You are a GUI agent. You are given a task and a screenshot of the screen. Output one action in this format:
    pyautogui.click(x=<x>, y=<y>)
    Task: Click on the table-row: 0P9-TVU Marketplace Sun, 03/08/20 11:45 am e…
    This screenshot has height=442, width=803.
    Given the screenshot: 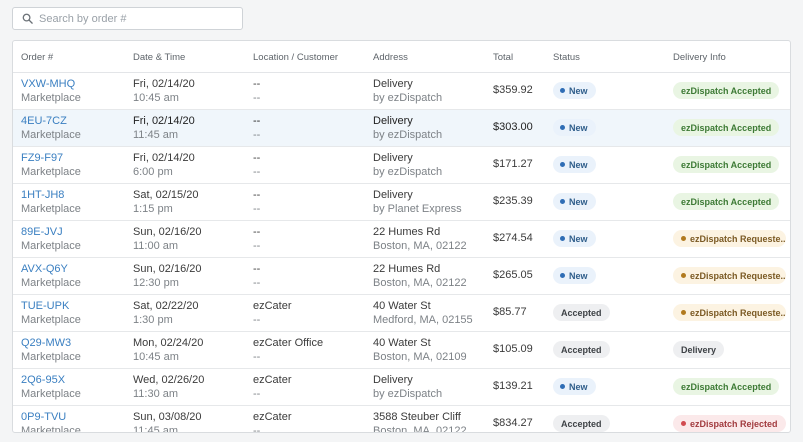 What is the action you would take?
    pyautogui.click(x=401, y=419)
    